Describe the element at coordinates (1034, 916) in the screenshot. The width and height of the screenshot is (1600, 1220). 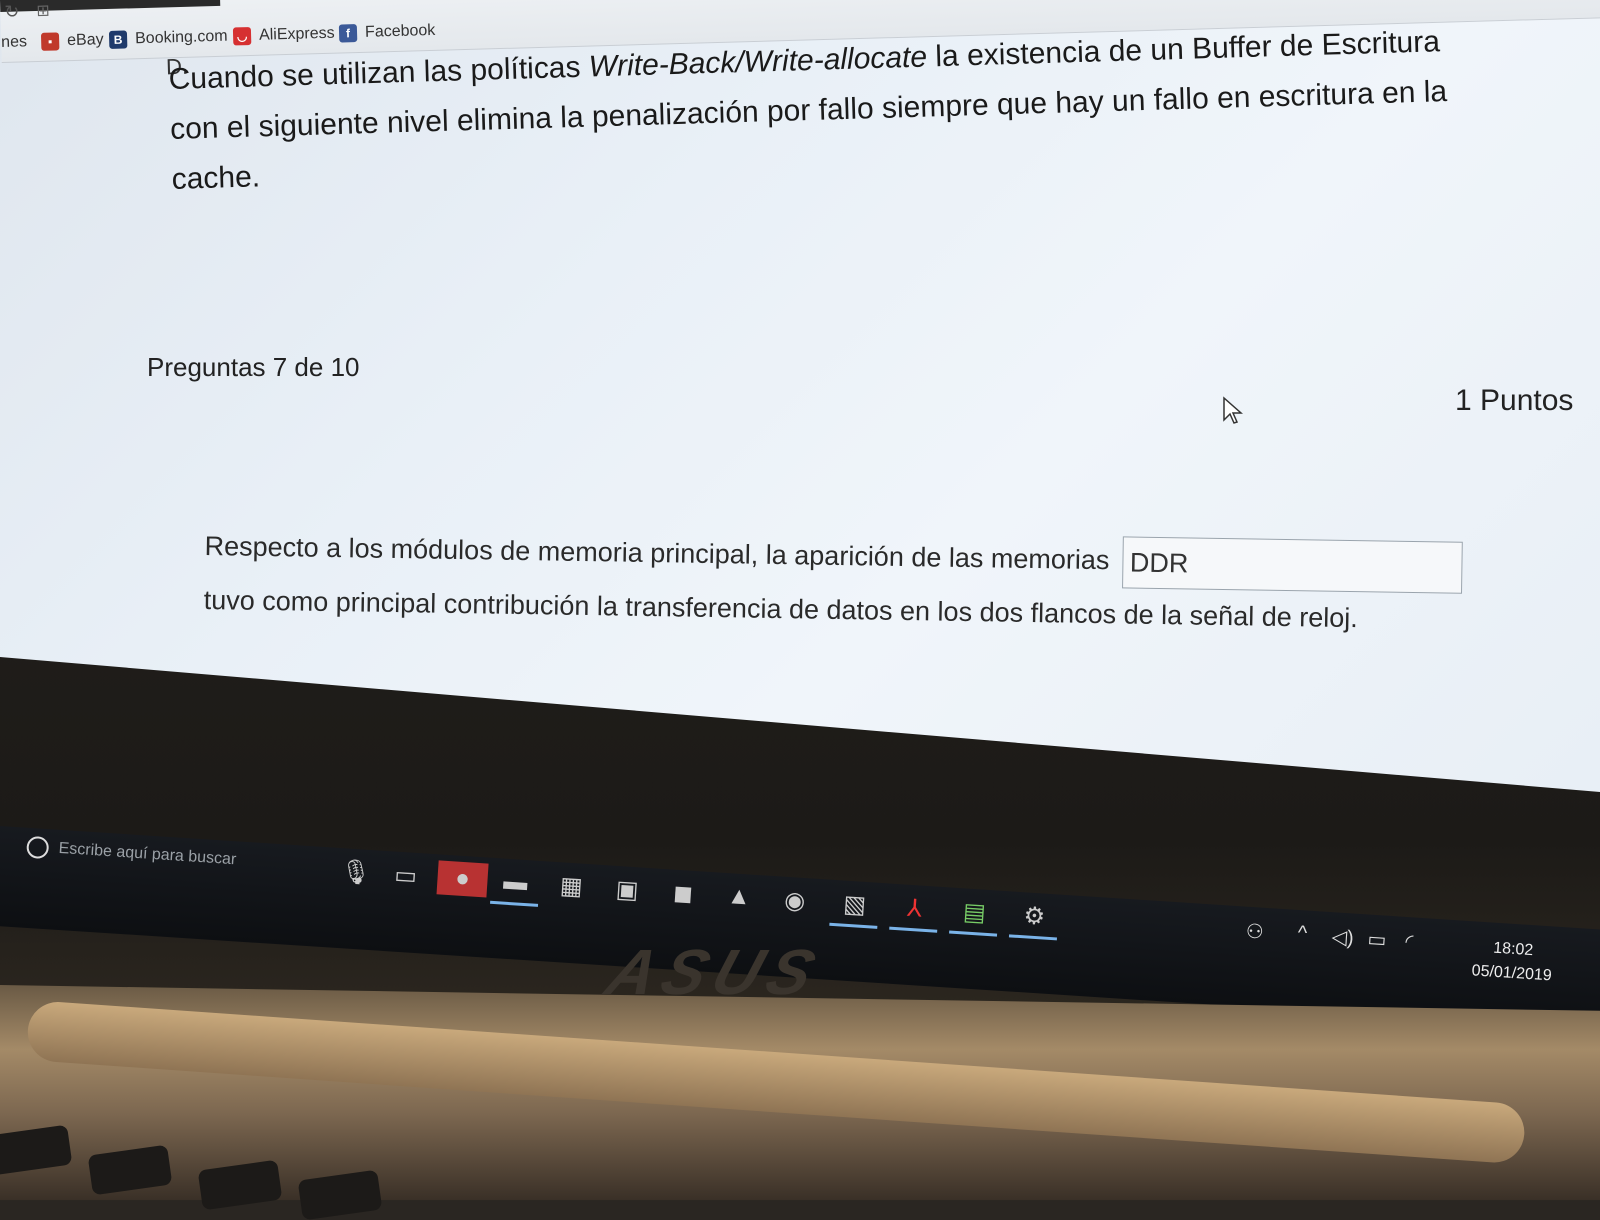
I see `settings-gear-icon: ⚙` at that location.